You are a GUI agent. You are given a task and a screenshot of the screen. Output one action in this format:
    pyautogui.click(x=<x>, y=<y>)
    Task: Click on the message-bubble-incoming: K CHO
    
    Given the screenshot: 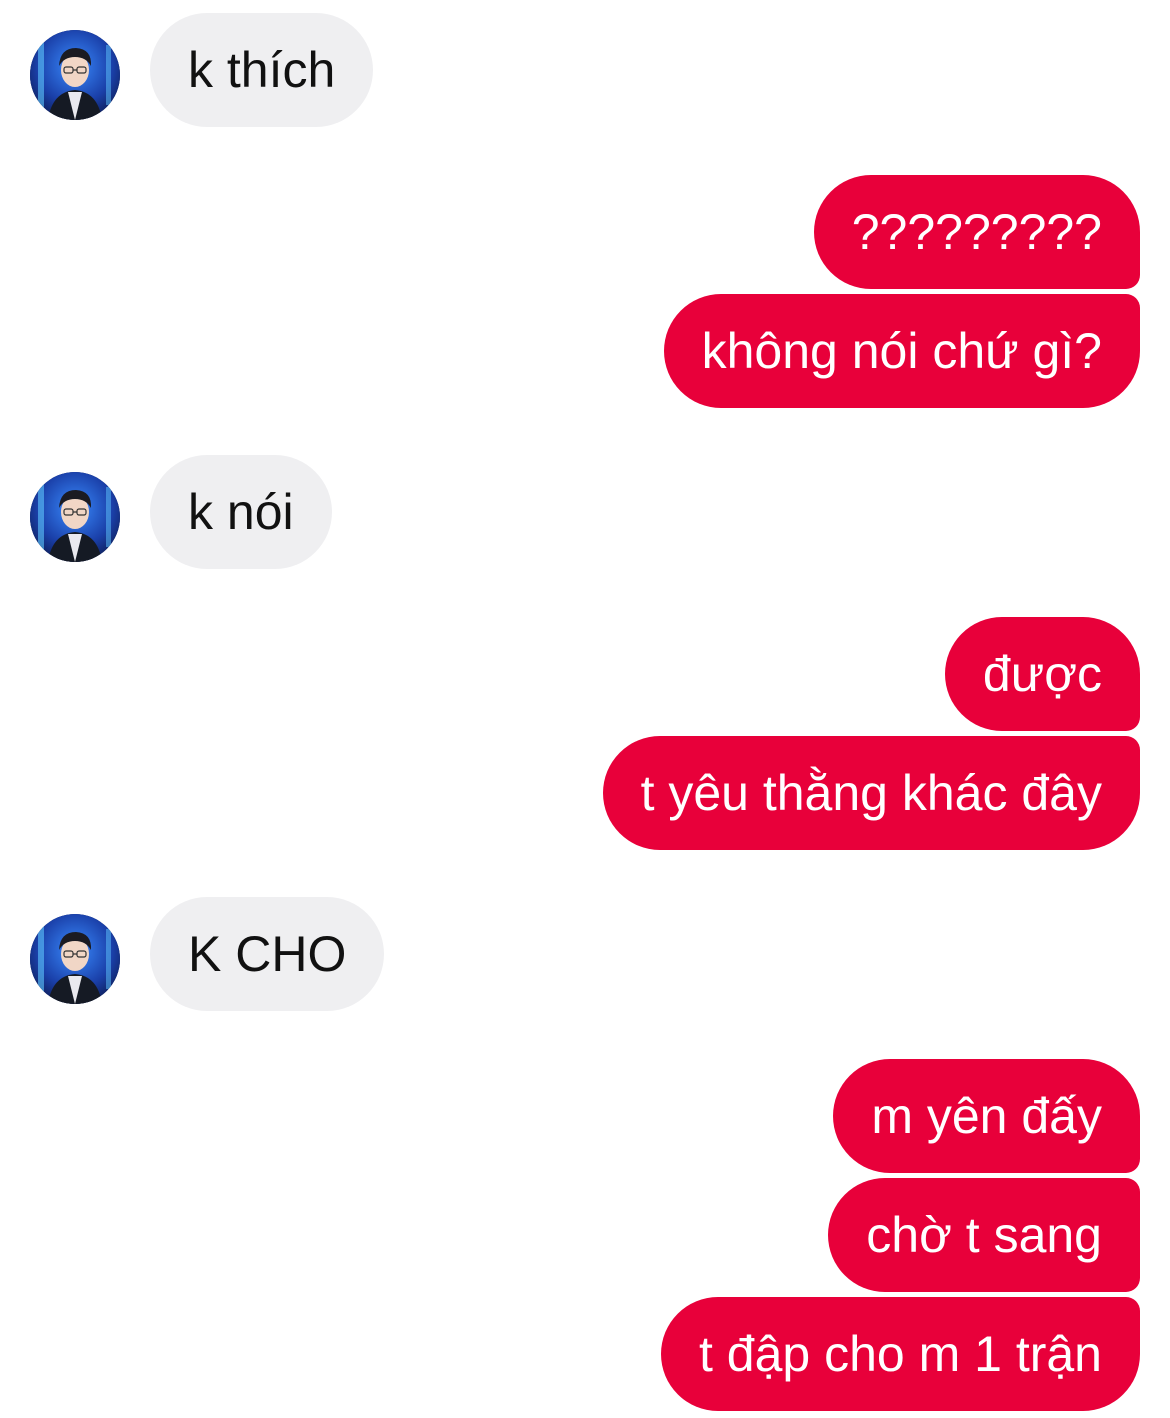 What is the action you would take?
    pyautogui.click(x=267, y=954)
    